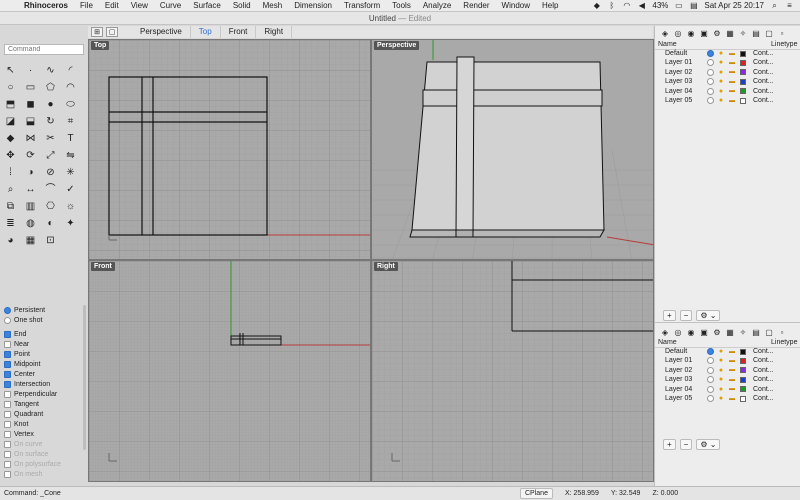 Image resolution: width=800 pixels, height=500 pixels. What do you see at coordinates (516, 5) in the screenshot?
I see `menu-window: Window` at bounding box center [516, 5].